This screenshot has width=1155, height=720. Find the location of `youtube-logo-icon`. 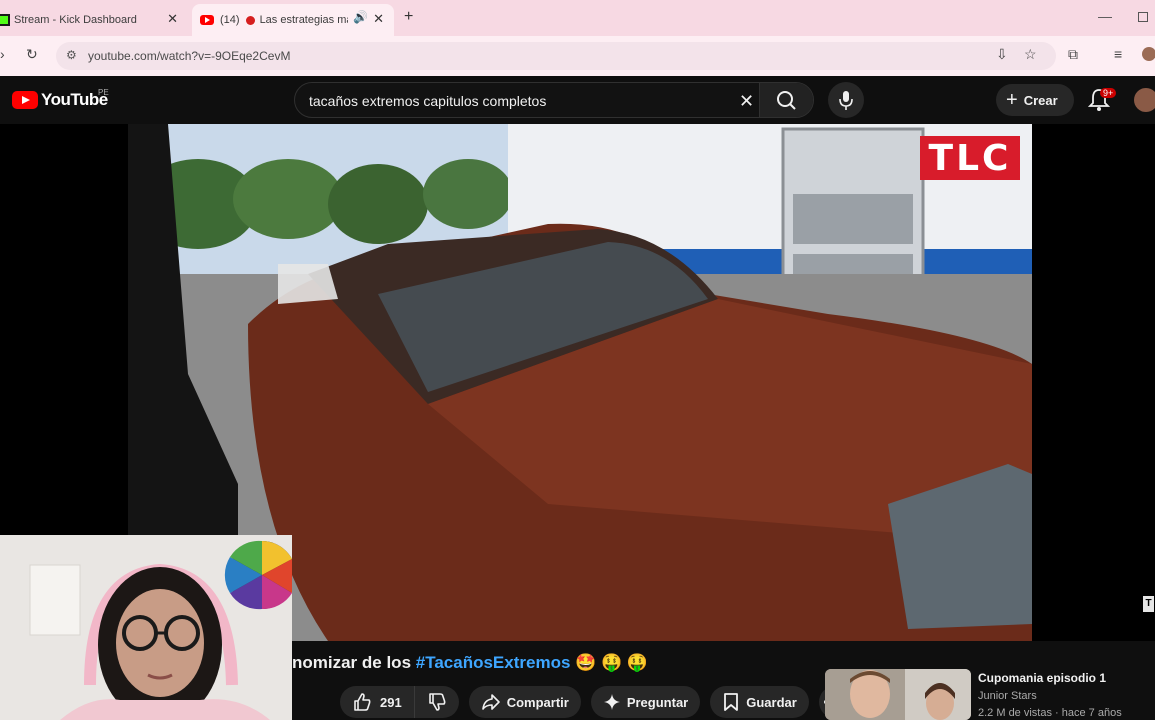

youtube-logo-icon is located at coordinates (25, 100).